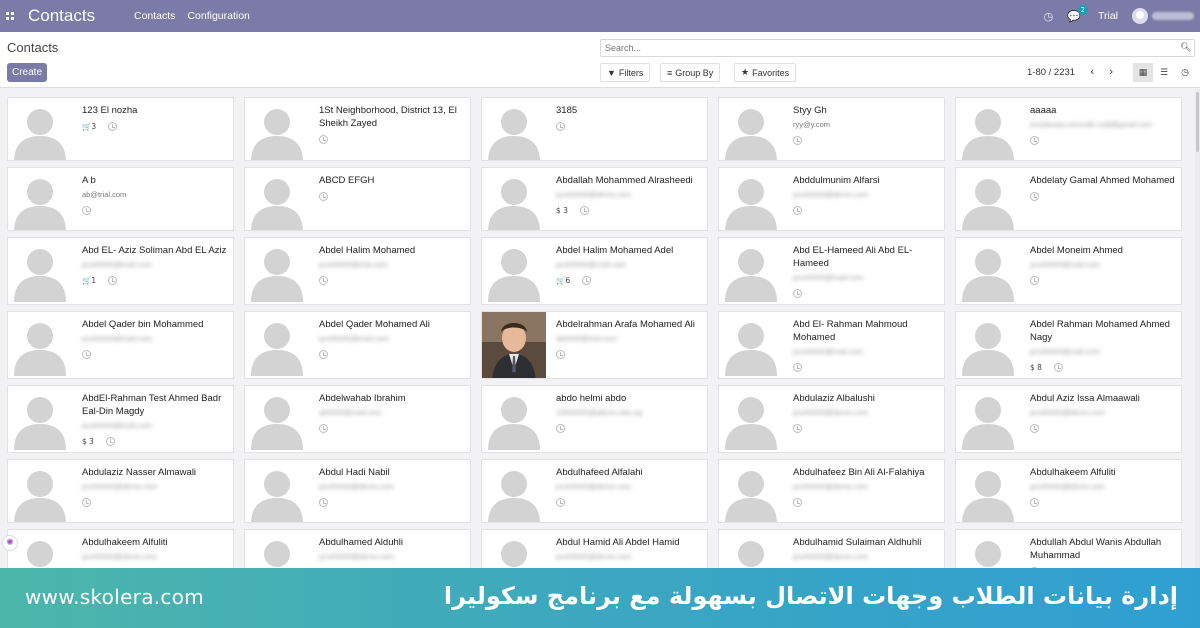 The width and height of the screenshot is (1200, 628). Describe the element at coordinates (765, 72) in the screenshot. I see `favorites-button: ★ Favorites` at that location.